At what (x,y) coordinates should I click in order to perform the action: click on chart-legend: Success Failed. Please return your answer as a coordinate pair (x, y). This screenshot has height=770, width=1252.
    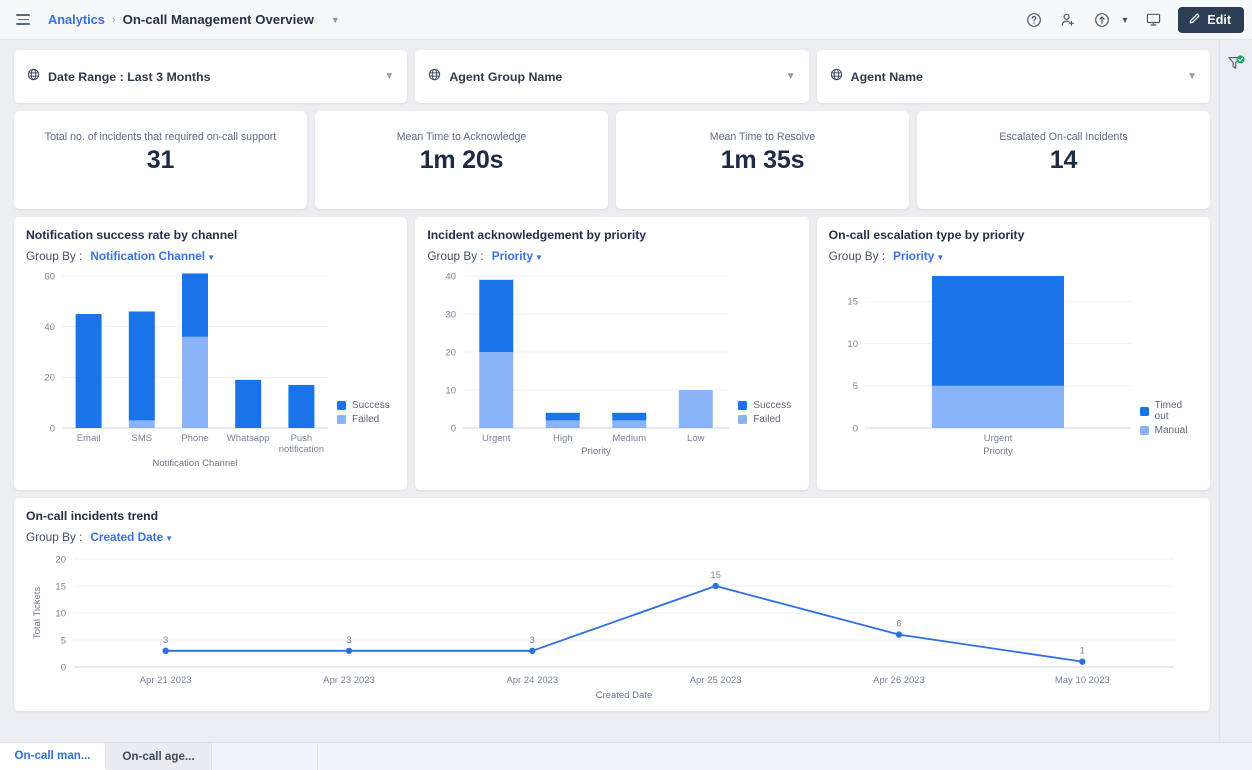
    Looking at the image, I should click on (764, 412).